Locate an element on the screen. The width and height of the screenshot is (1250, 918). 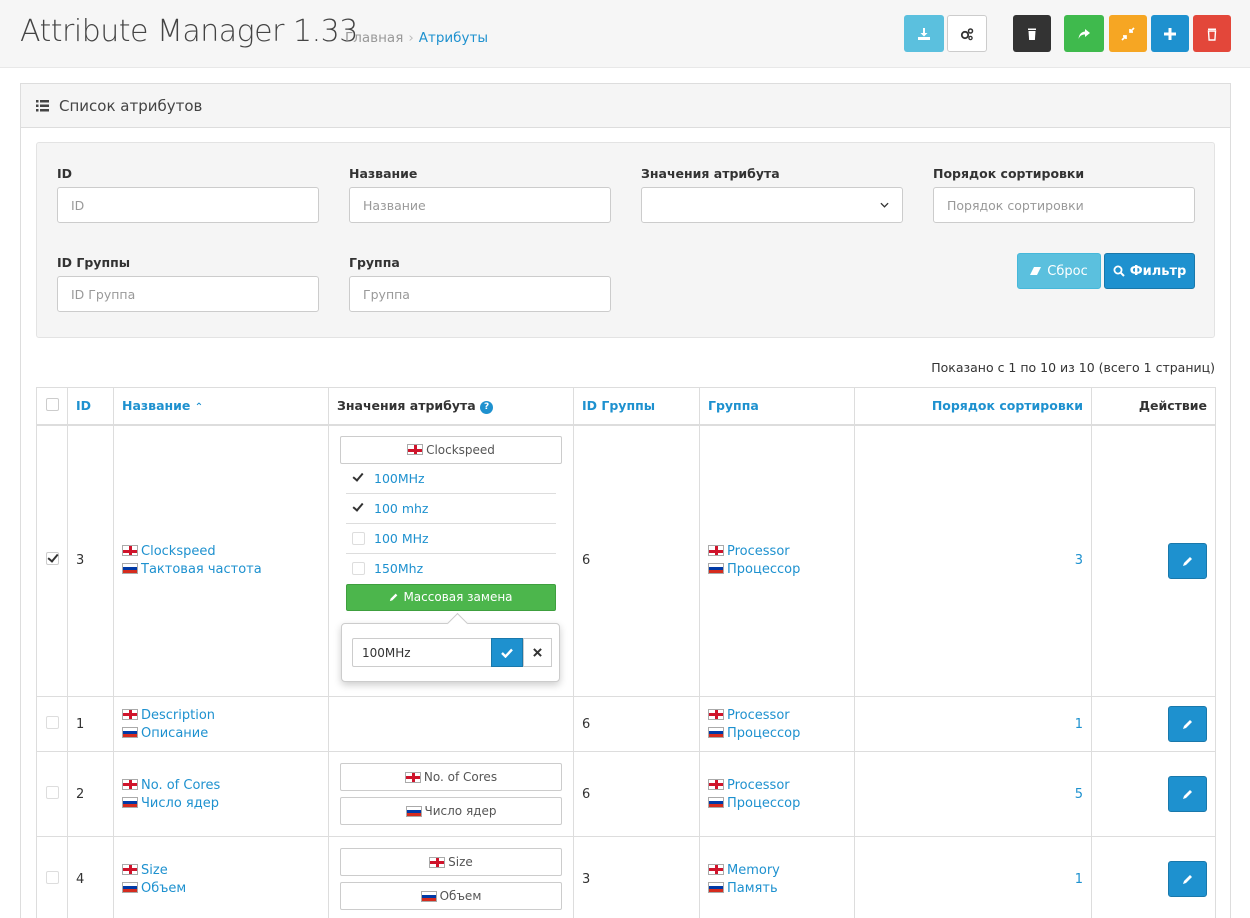
cancel-button is located at coordinates (537, 652).